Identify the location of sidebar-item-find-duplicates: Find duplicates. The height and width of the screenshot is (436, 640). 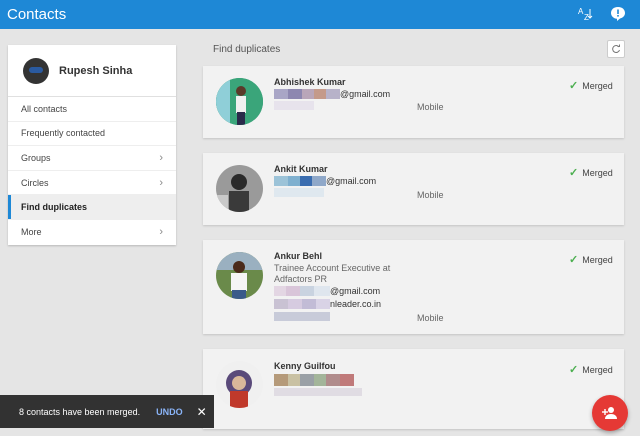
(92, 207).